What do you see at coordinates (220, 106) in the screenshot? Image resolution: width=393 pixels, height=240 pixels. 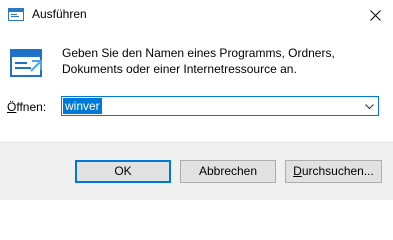 I see `open-combobox: winver` at bounding box center [220, 106].